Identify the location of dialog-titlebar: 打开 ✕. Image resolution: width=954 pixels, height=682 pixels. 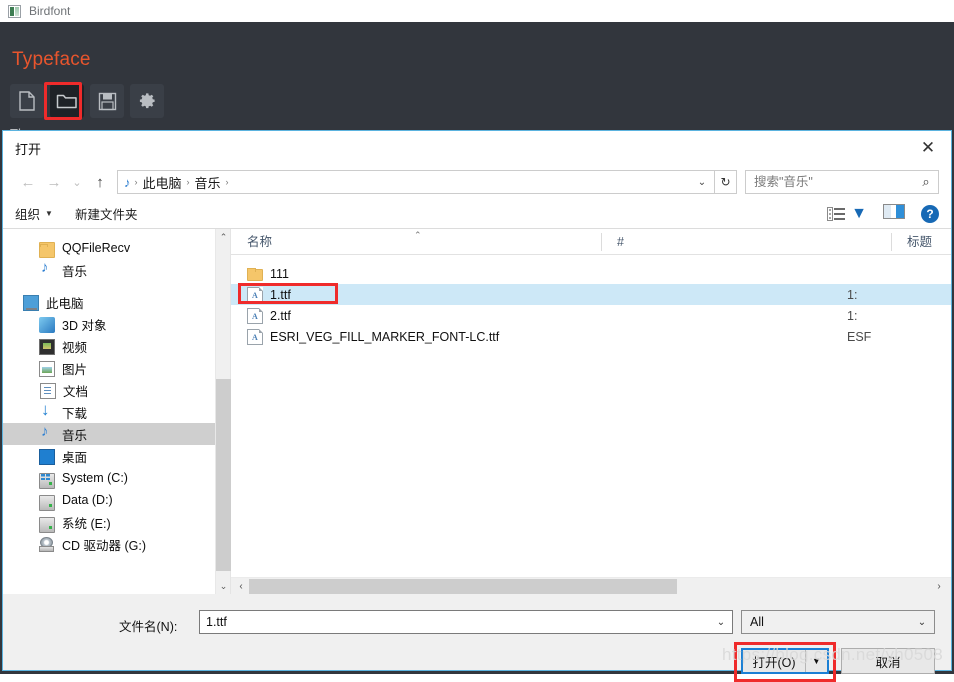
(477, 148).